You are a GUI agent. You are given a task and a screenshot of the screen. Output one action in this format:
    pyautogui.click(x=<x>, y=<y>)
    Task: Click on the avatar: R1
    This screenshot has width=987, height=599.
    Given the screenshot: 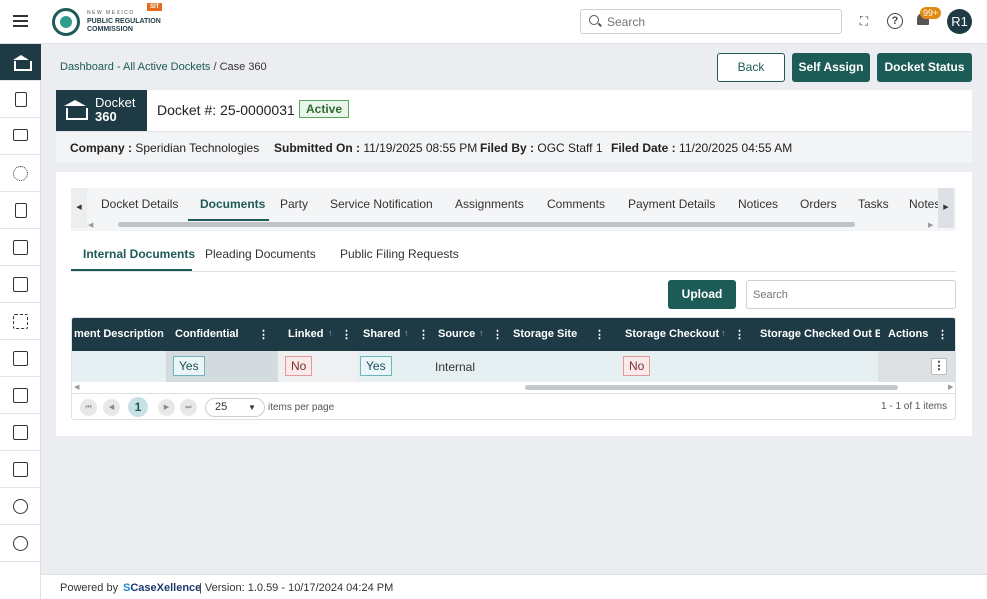 What is the action you would take?
    pyautogui.click(x=959, y=21)
    